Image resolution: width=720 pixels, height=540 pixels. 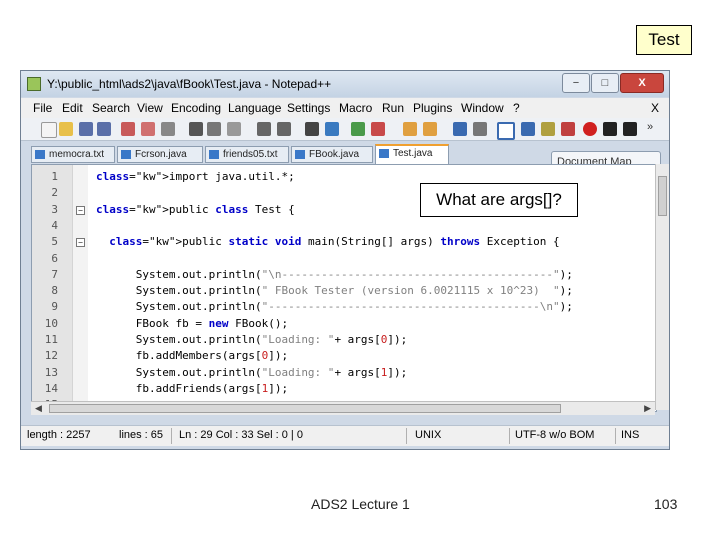 I want to click on save-all-icon, so click(x=104, y=129).